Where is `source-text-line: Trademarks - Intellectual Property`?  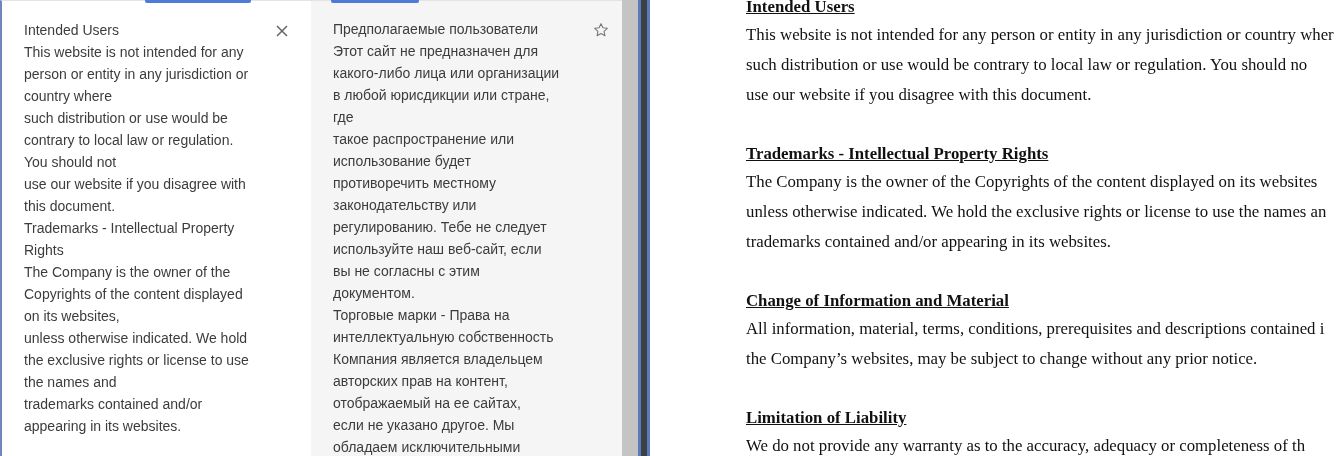 source-text-line: Trademarks - Intellectual Property is located at coordinates (130, 228).